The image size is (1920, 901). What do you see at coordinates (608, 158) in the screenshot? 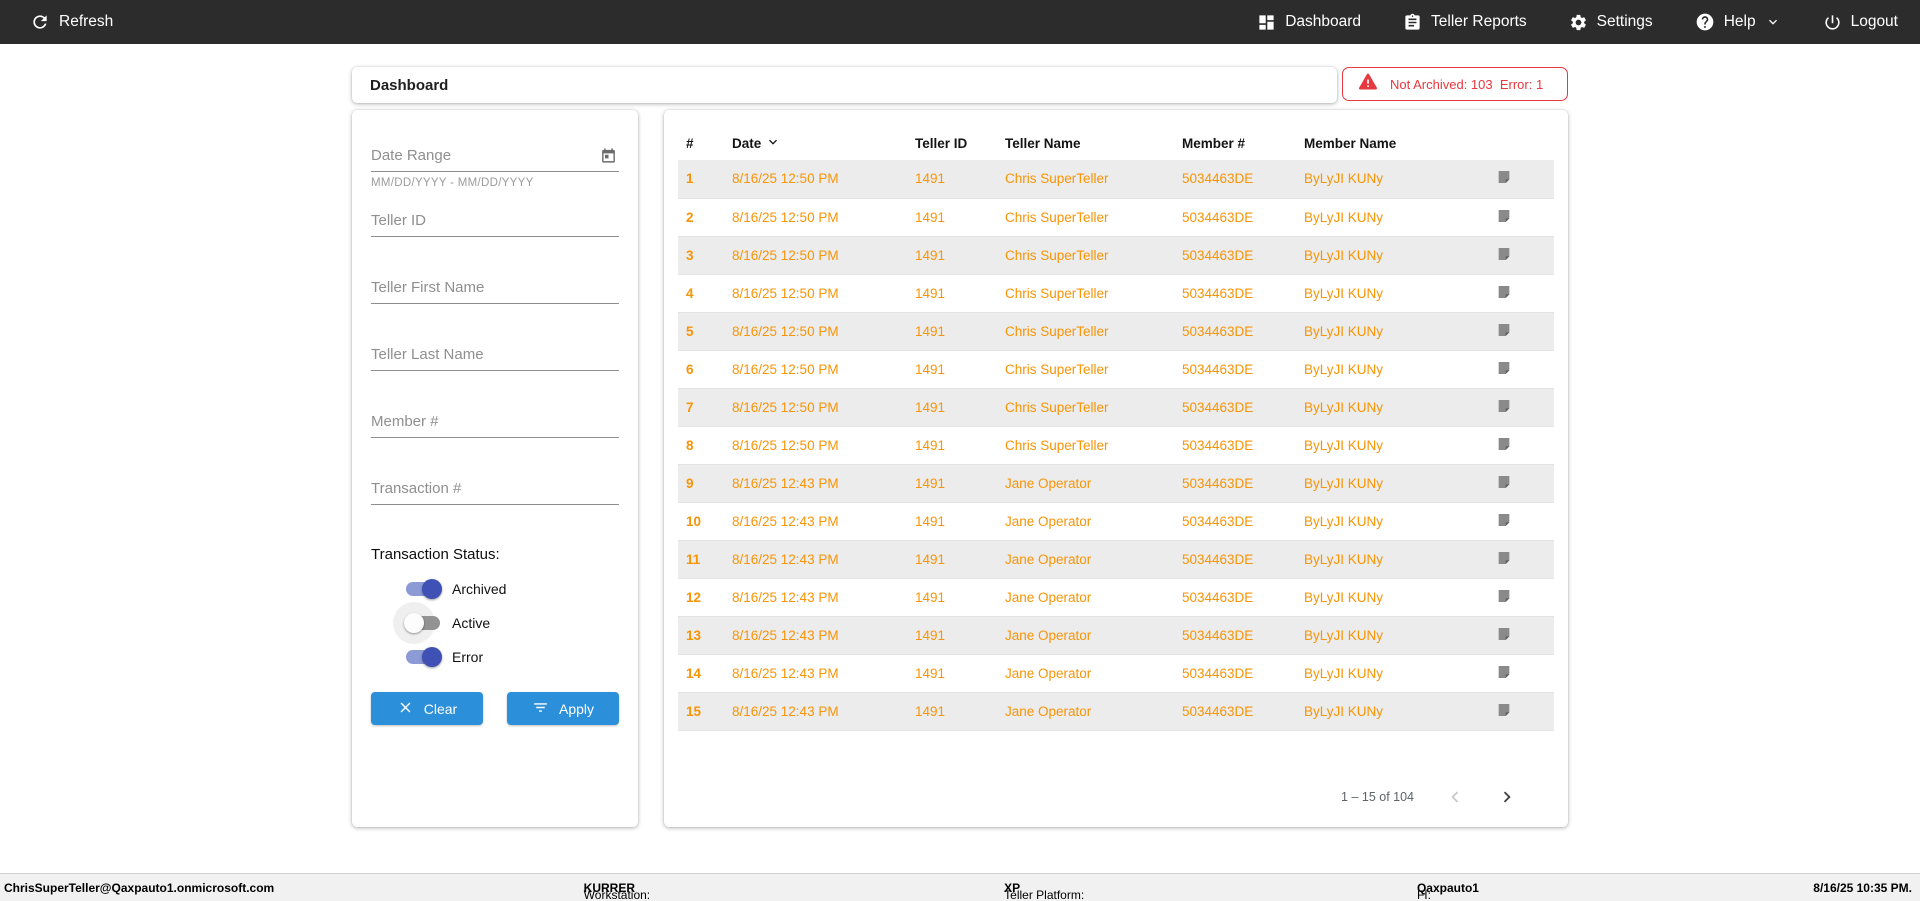
I see `calendar-icon` at bounding box center [608, 158].